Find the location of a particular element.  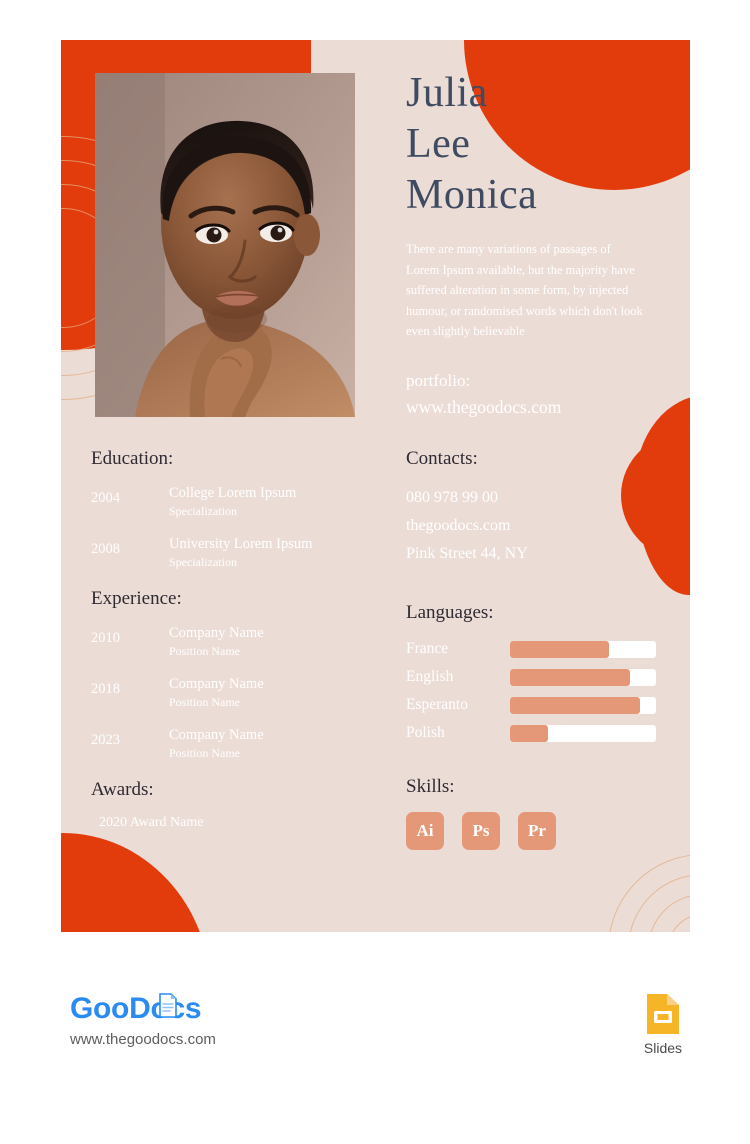

slides-label: Slides is located at coordinates (663, 1048).